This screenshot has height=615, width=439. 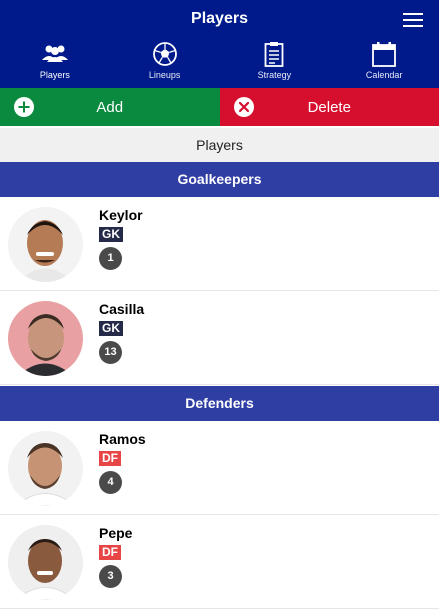 What do you see at coordinates (55, 64) in the screenshot?
I see `tab-players: Players` at bounding box center [55, 64].